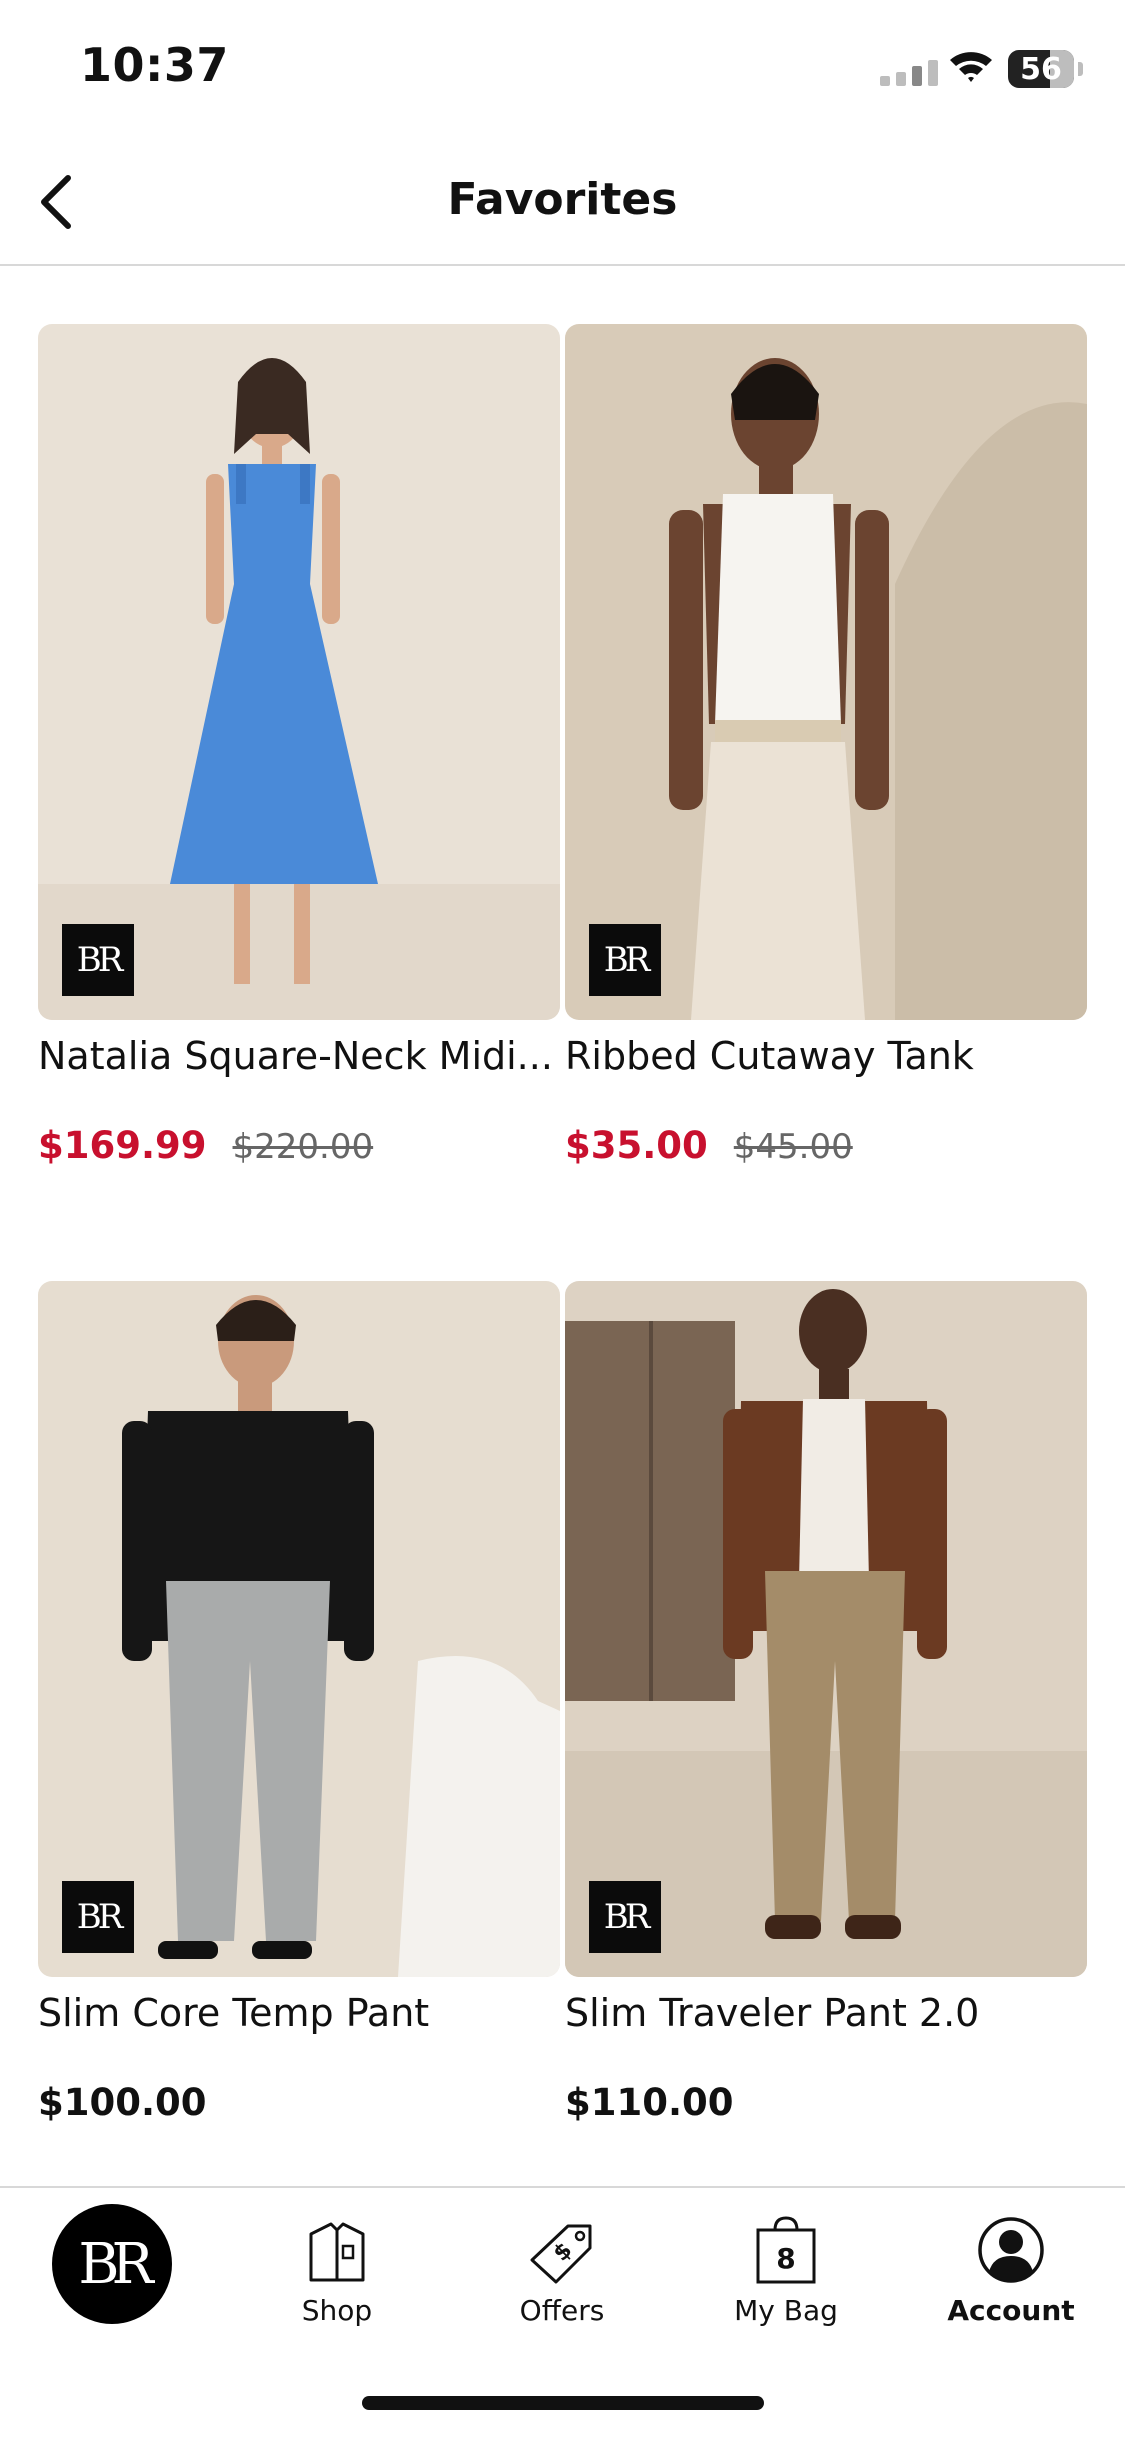 The image size is (1125, 2438). What do you see at coordinates (299, 2102) in the screenshot?
I see `price-row: $100.00` at bounding box center [299, 2102].